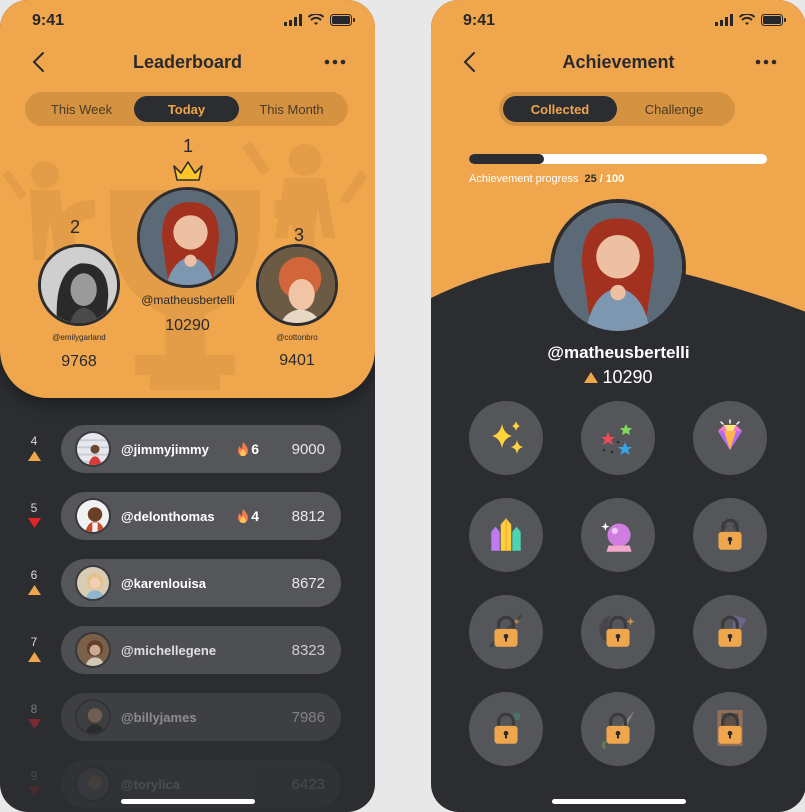 The height and width of the screenshot is (812, 805). What do you see at coordinates (34, 651) in the screenshot?
I see `rank-indicator: 7` at bounding box center [34, 651].